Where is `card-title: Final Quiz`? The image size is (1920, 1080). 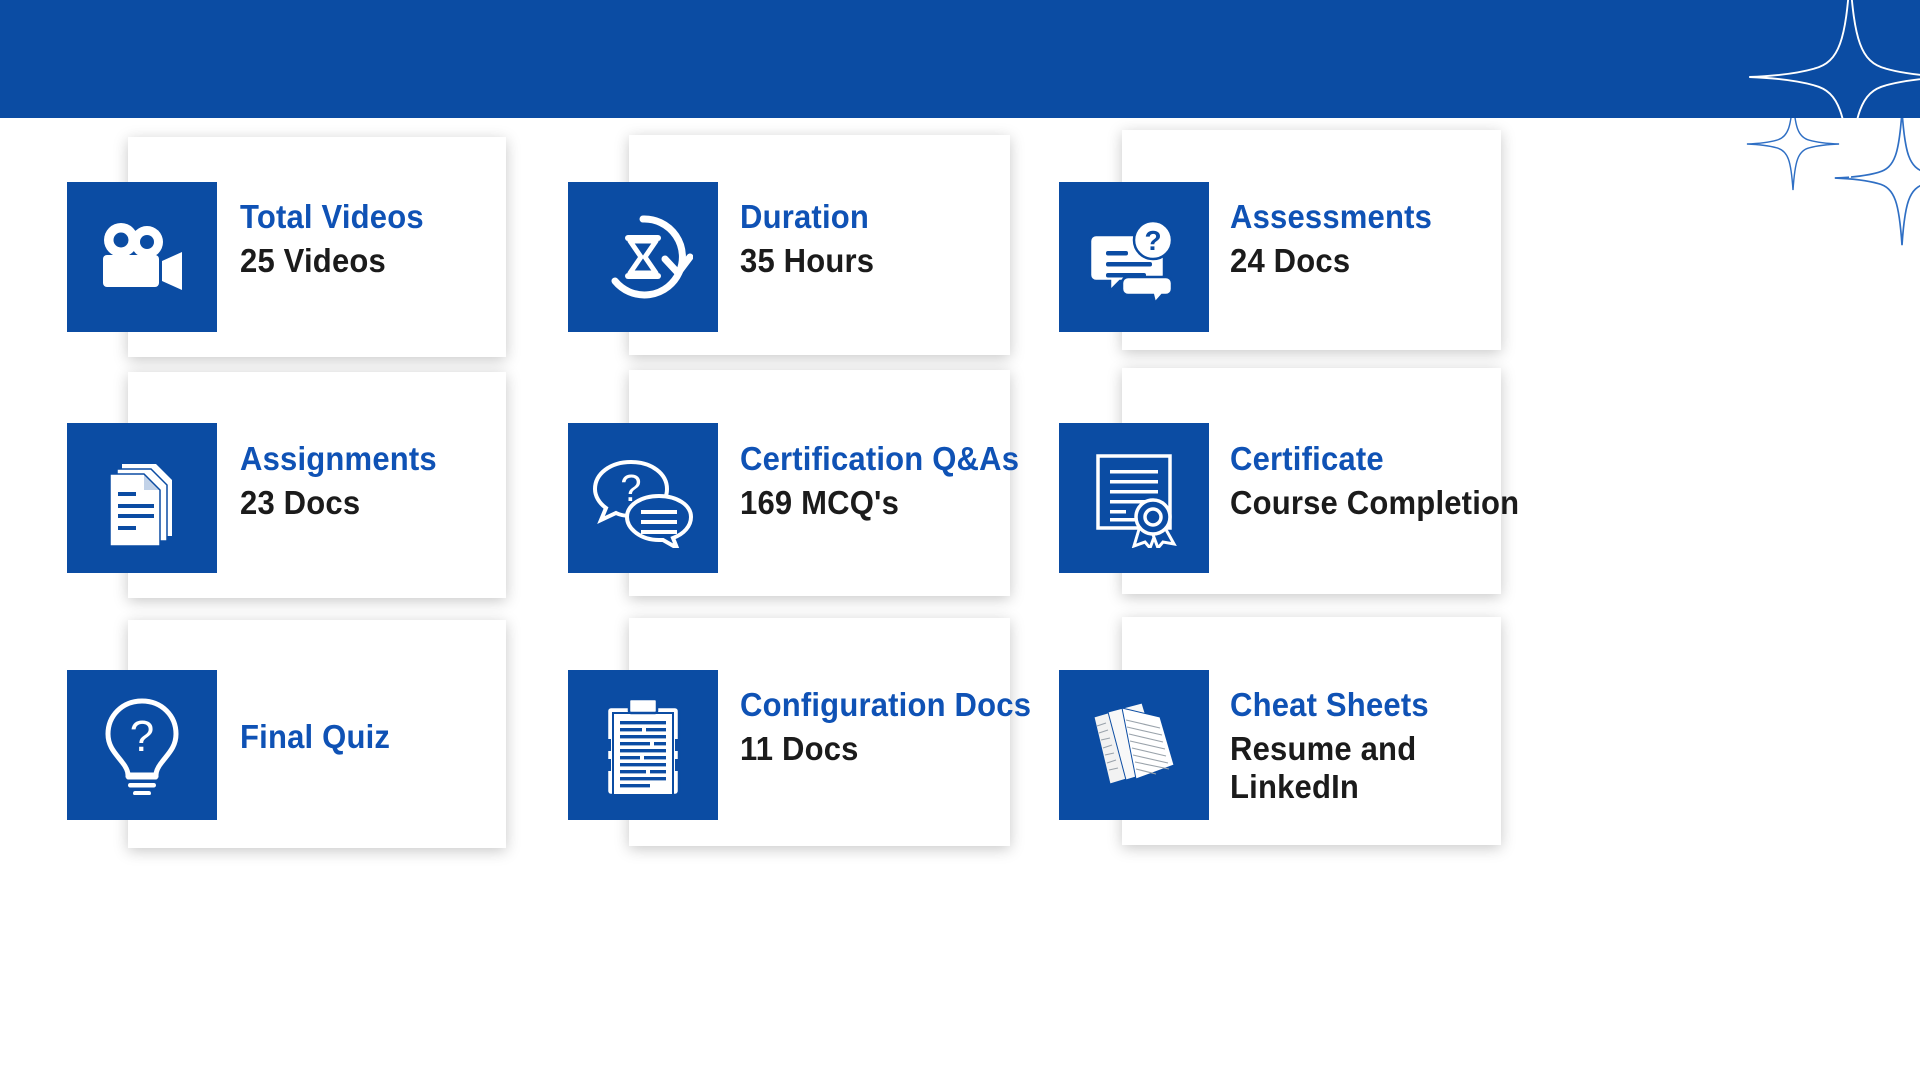 card-title: Final Quiz is located at coordinates (315, 736).